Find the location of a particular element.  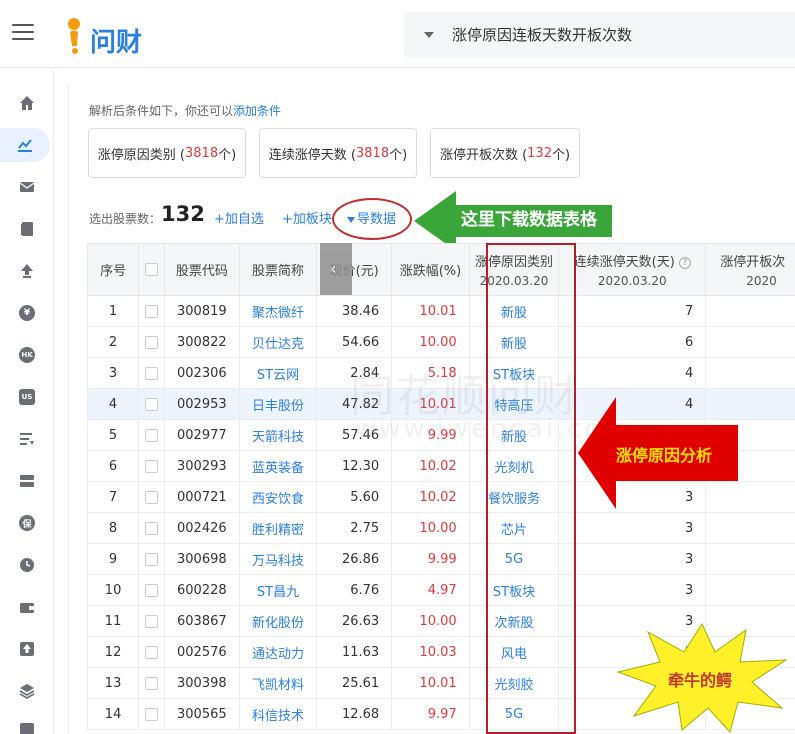

cell-code: 002576 is located at coordinates (201, 652).